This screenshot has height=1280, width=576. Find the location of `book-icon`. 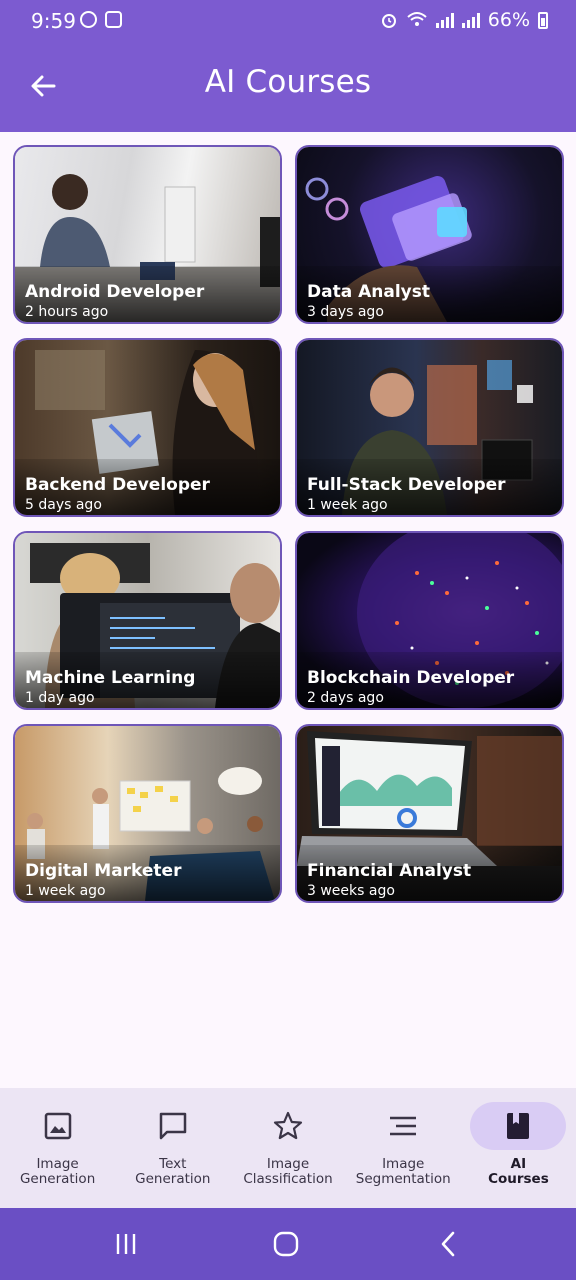

book-icon is located at coordinates (518, 1126).